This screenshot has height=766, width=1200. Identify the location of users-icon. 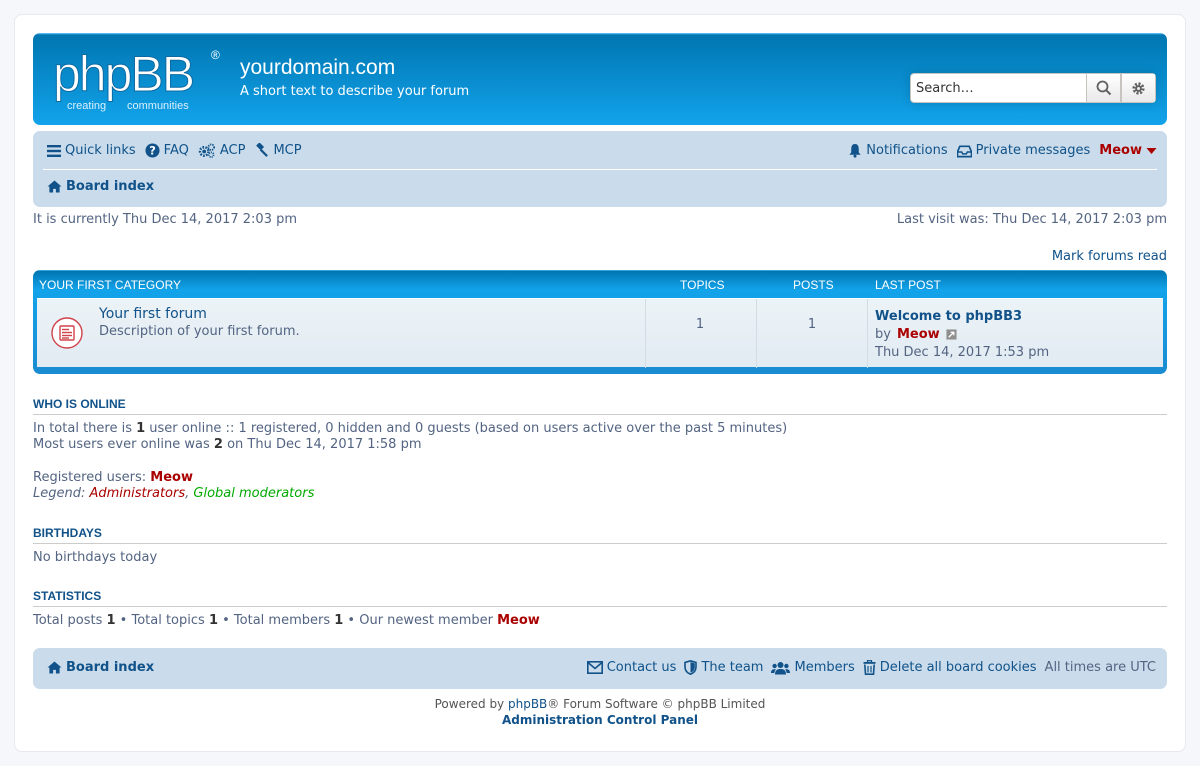
(781, 667).